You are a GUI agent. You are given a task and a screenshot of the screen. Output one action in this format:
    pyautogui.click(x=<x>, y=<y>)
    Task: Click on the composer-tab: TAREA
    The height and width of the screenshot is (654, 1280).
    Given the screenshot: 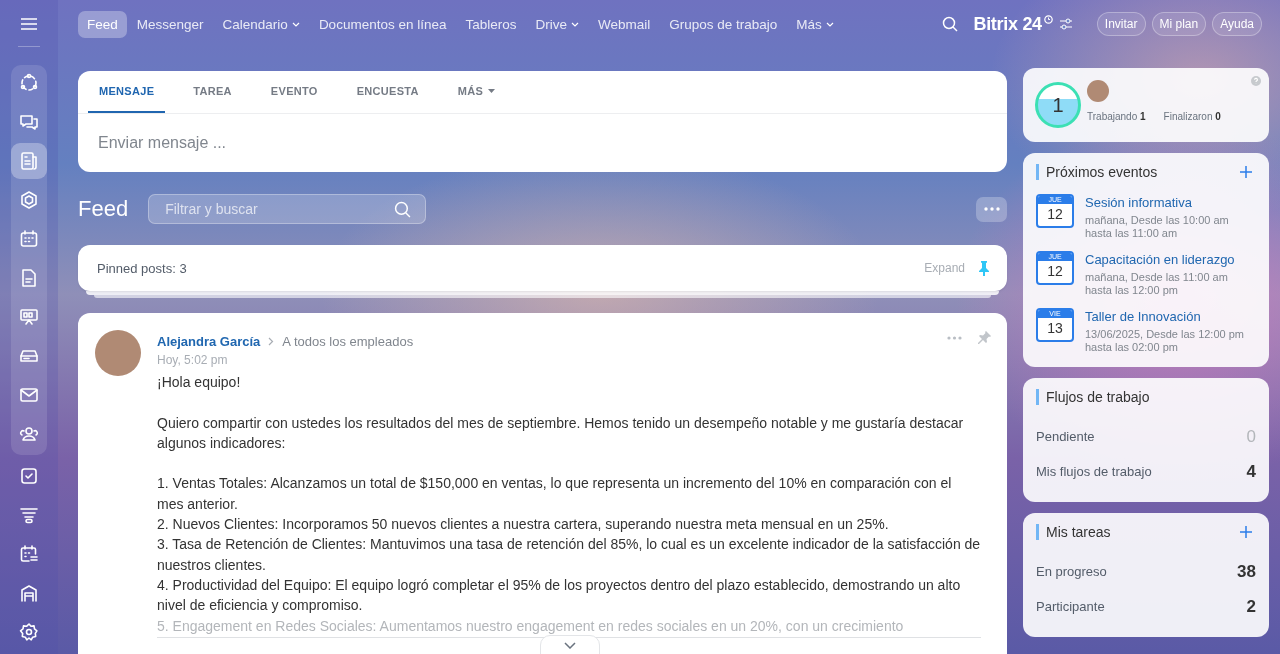 What is the action you would take?
    pyautogui.click(x=212, y=92)
    